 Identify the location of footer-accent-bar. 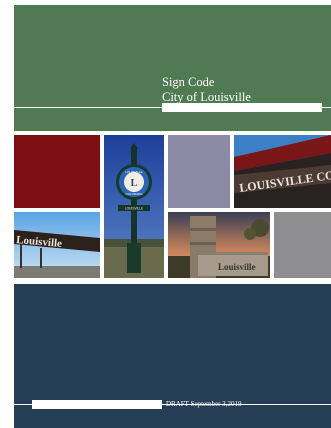
(97, 404).